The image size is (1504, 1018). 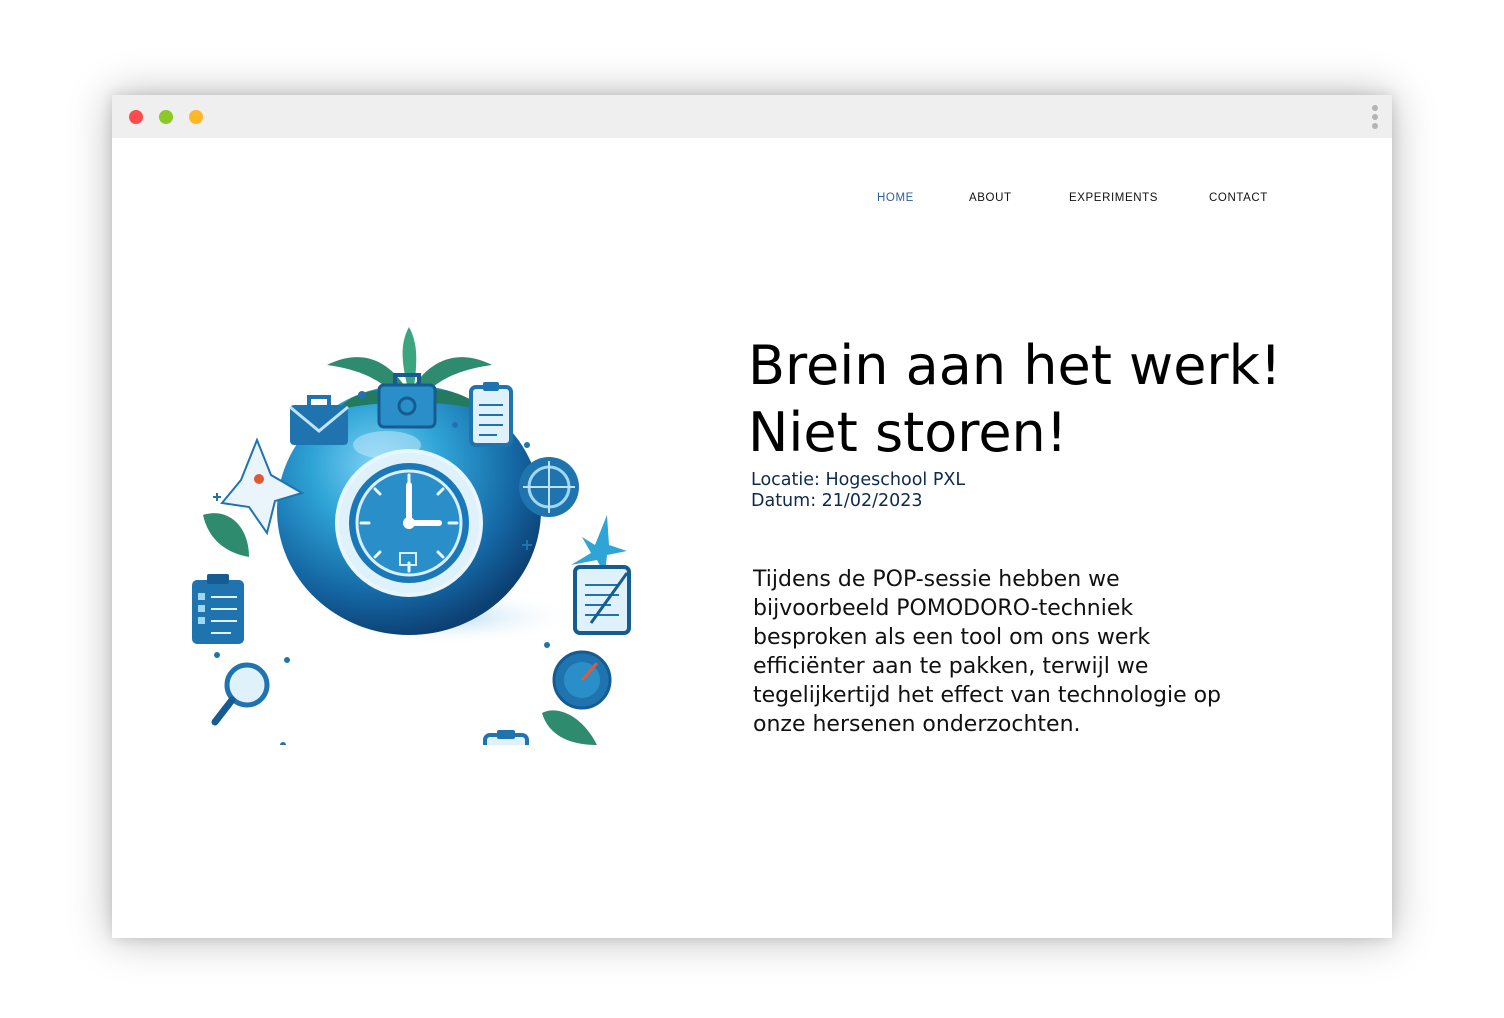 What do you see at coordinates (917, 724) in the screenshot?
I see `description-line: onze hersenen onderzochten.` at bounding box center [917, 724].